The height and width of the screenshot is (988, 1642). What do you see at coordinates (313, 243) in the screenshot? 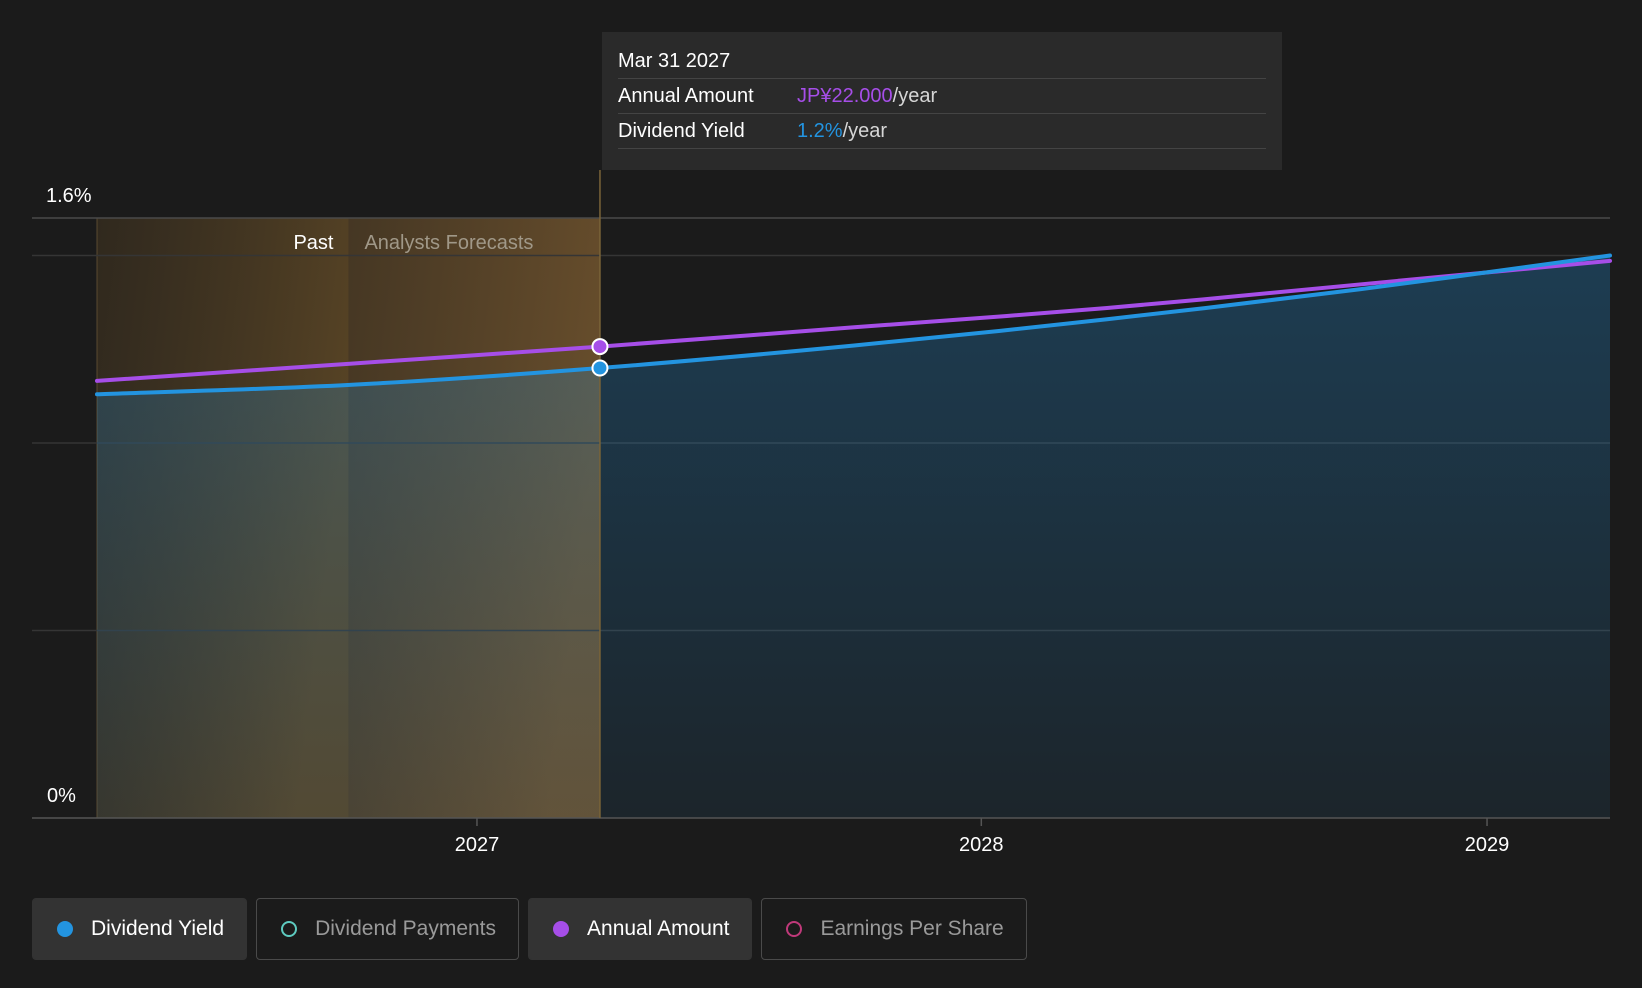
I see `past-label: Past` at bounding box center [313, 243].